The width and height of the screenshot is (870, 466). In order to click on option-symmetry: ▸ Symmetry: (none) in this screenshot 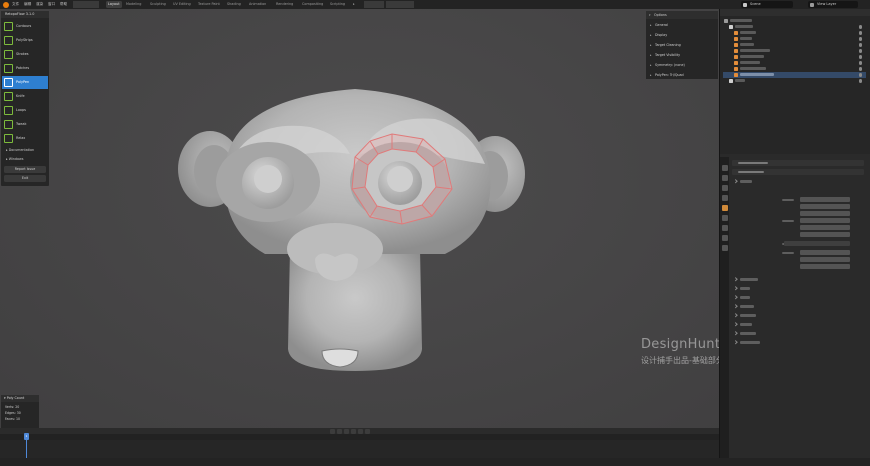, I will do `click(682, 65)`.